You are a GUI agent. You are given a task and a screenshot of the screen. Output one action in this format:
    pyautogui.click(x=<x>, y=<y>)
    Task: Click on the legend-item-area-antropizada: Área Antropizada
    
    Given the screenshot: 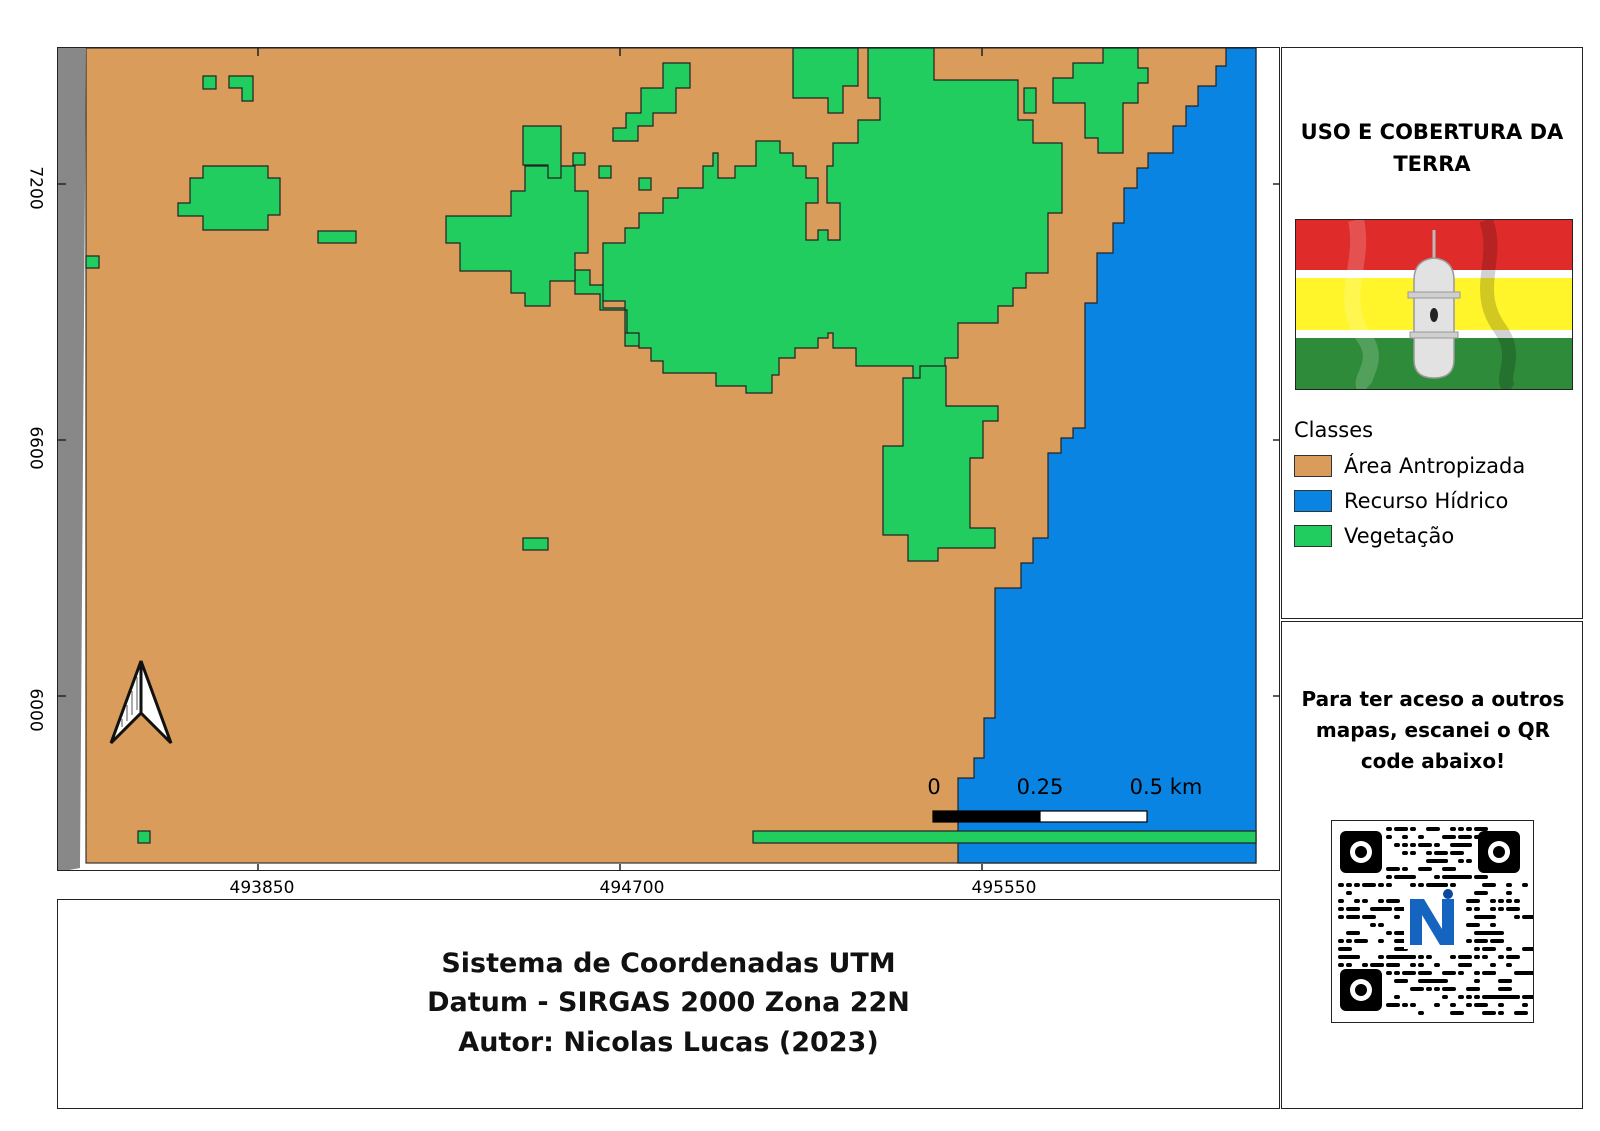 What is the action you would take?
    pyautogui.click(x=1409, y=466)
    